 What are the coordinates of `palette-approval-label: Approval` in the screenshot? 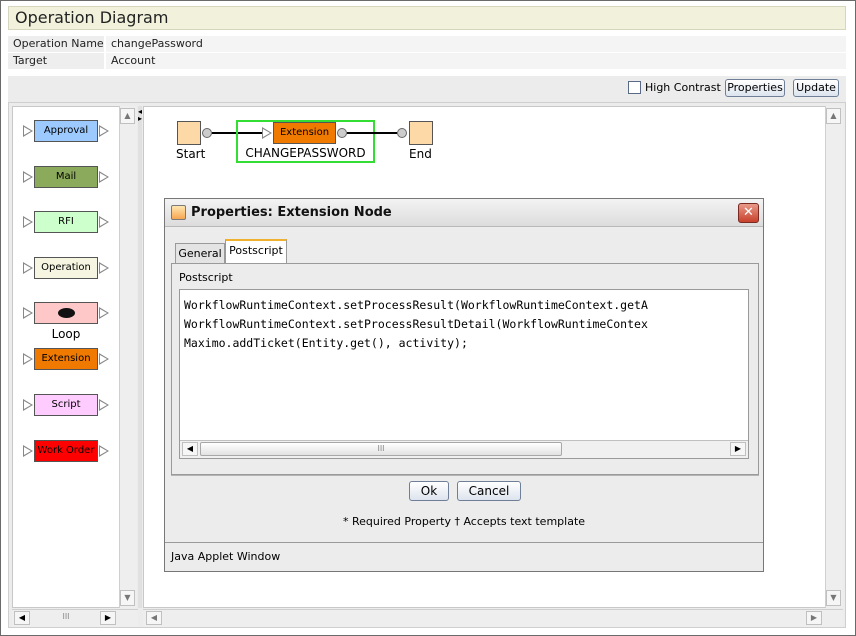 It's located at (66, 130).